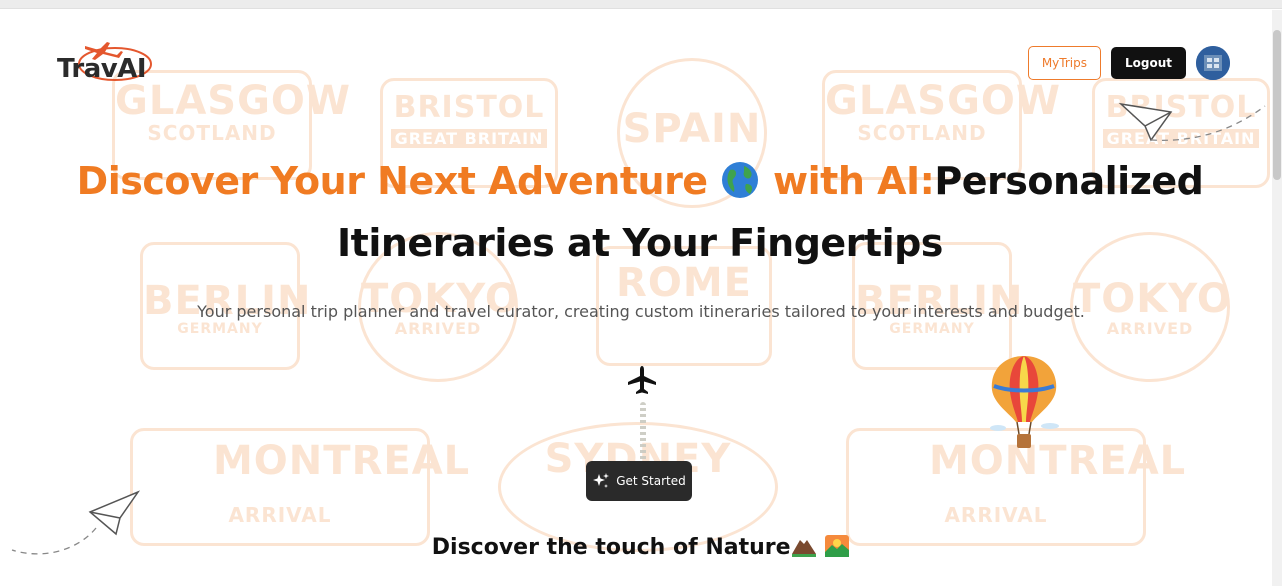 The image size is (1282, 586). Describe the element at coordinates (837, 546) in the screenshot. I see `landscape-icon` at that location.